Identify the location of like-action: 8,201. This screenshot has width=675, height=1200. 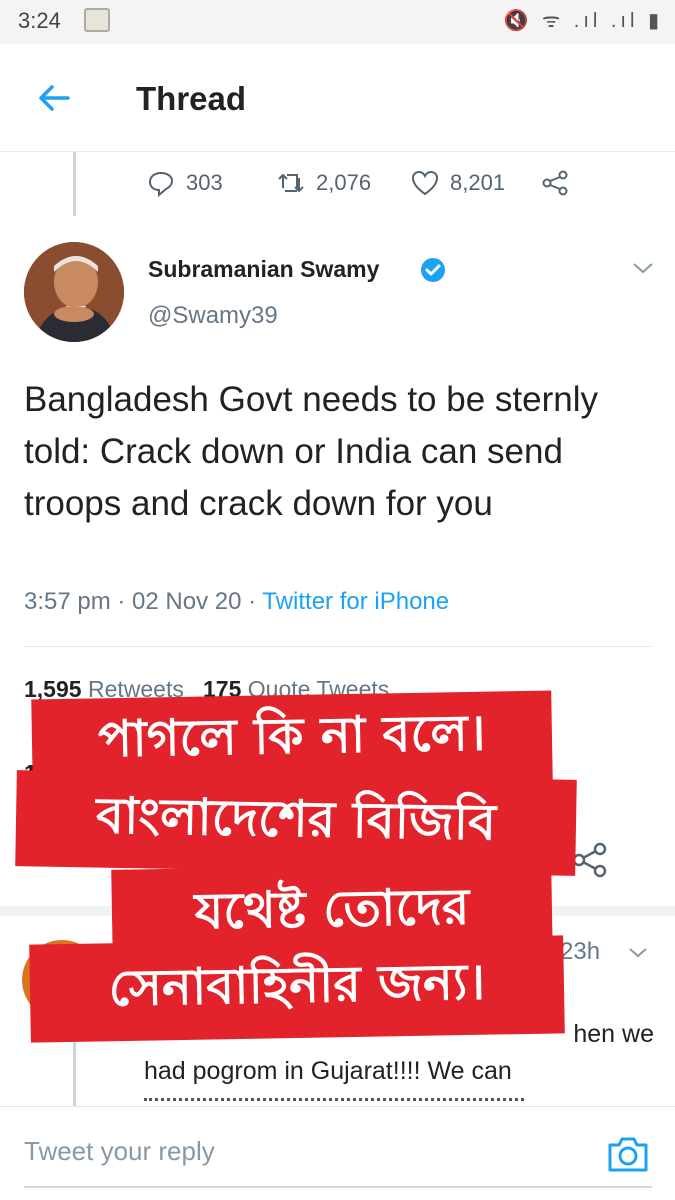
(457, 183).